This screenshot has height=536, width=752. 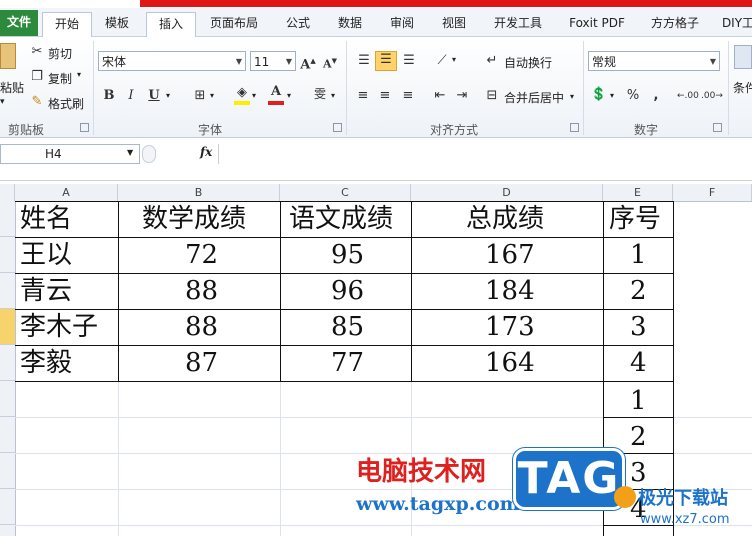 I want to click on orientation-dropdown-icon: ▾, so click(x=454, y=59).